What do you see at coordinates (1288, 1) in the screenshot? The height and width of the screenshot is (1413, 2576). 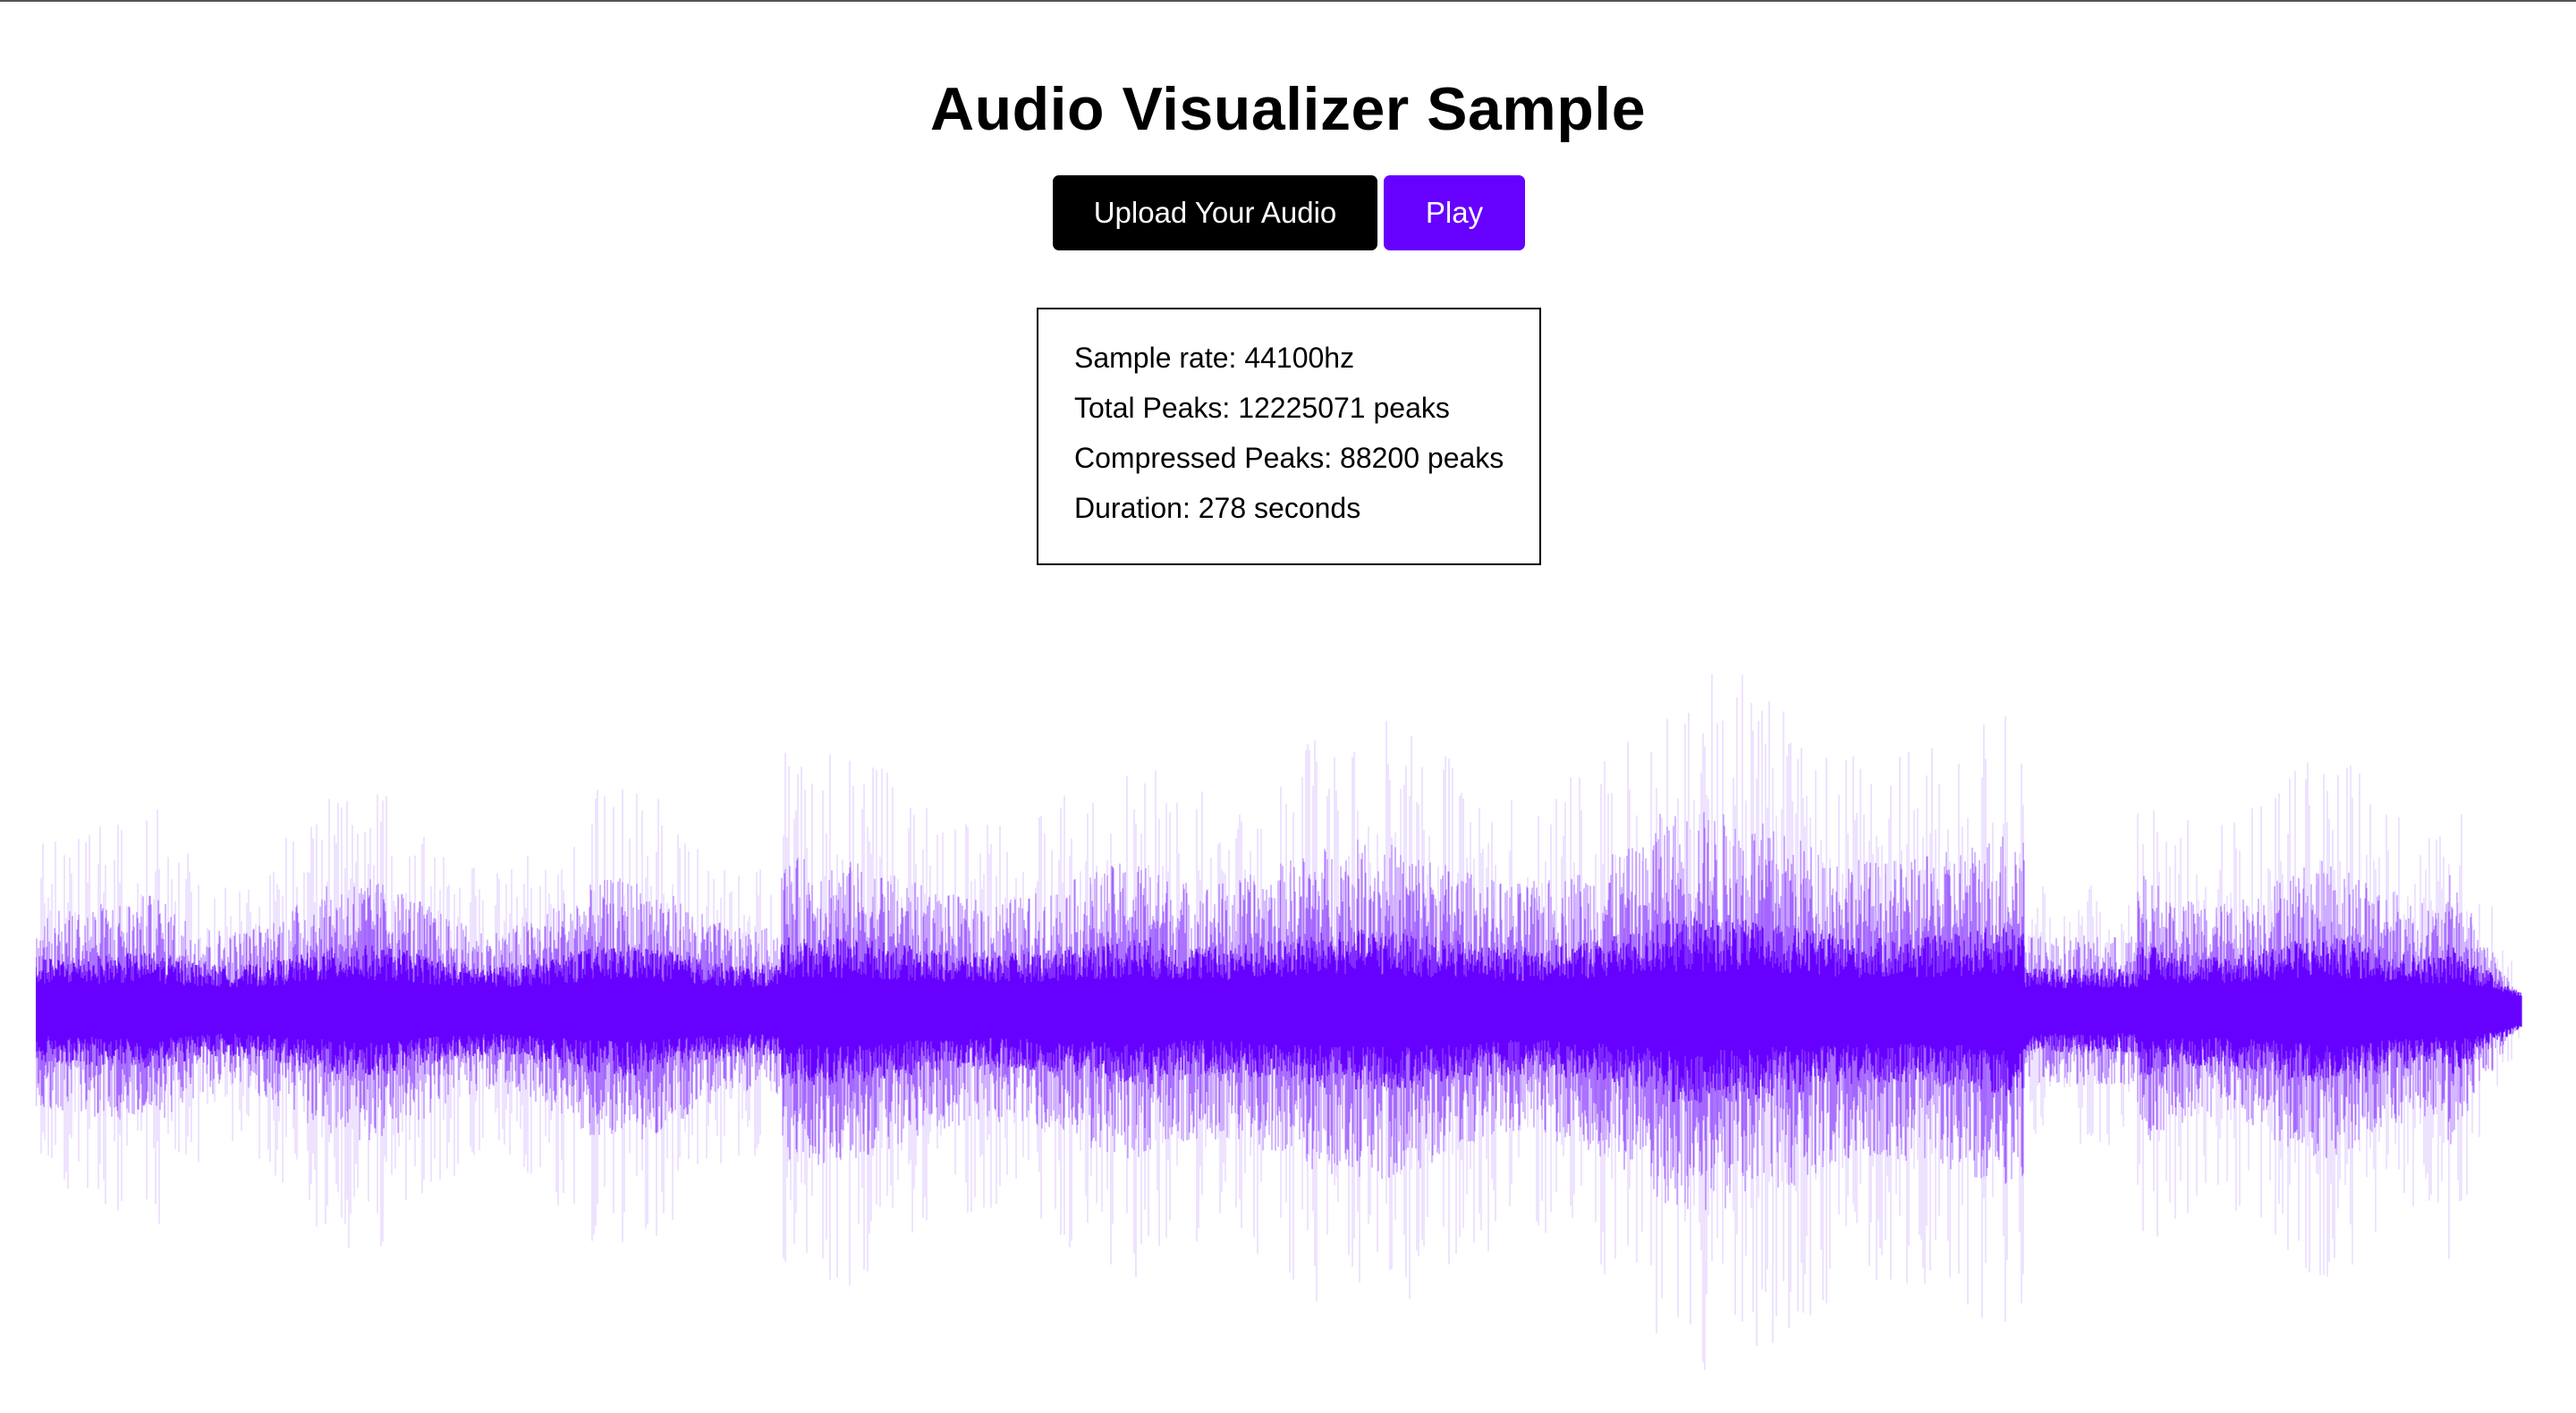 I see `top-divider` at bounding box center [1288, 1].